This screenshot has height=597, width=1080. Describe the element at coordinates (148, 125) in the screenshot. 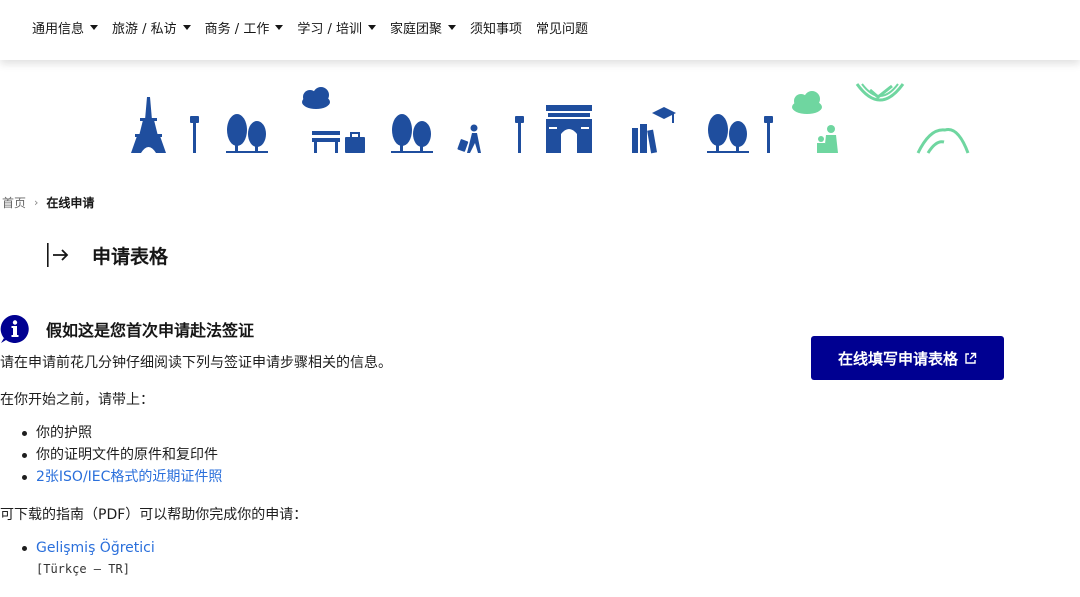

I see `eiffel-tower-icon` at that location.